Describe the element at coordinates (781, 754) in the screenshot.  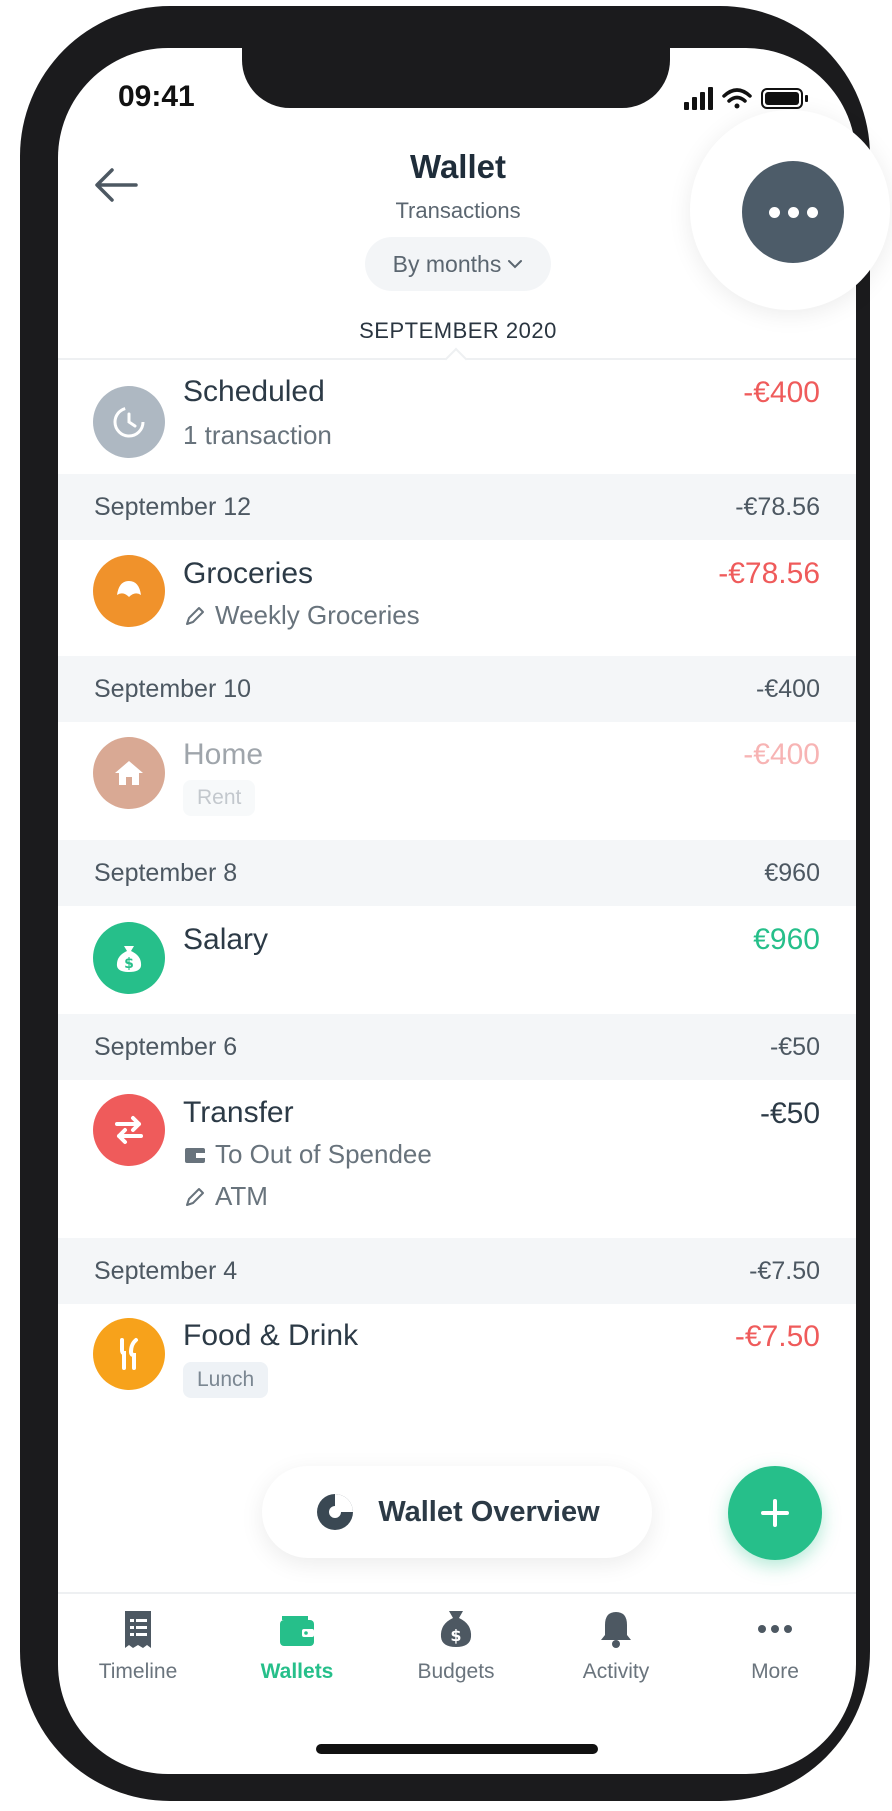
I see `transaction-amount: -€400` at that location.